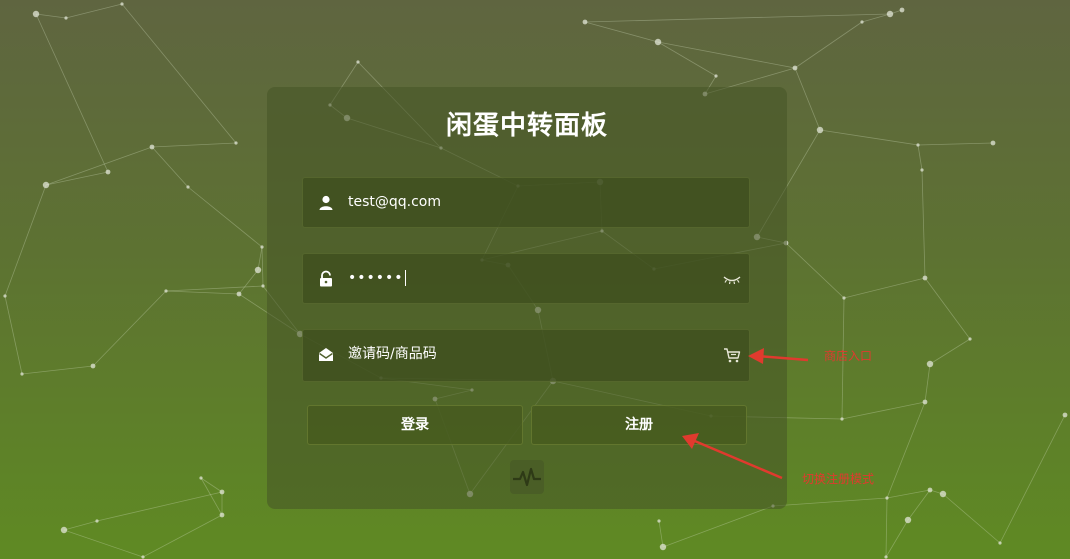 The image size is (1070, 559). What do you see at coordinates (527, 477) in the screenshot?
I see `pulse-logo-icon` at bounding box center [527, 477].